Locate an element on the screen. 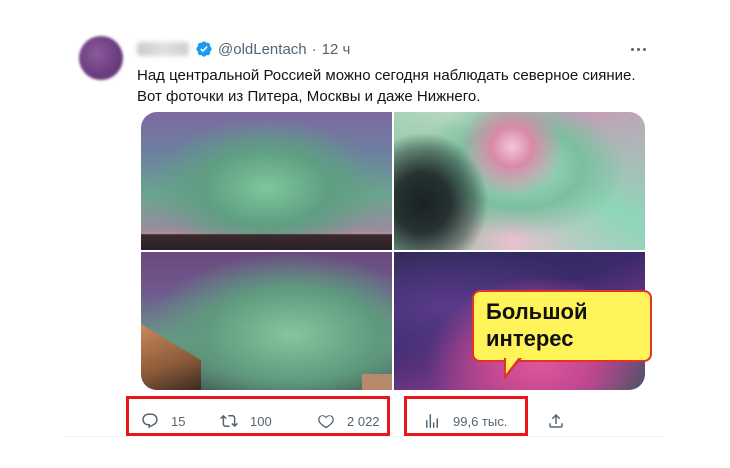 Image resolution: width=730 pixels, height=468 pixels. callout-line: интерес is located at coordinates (530, 338).